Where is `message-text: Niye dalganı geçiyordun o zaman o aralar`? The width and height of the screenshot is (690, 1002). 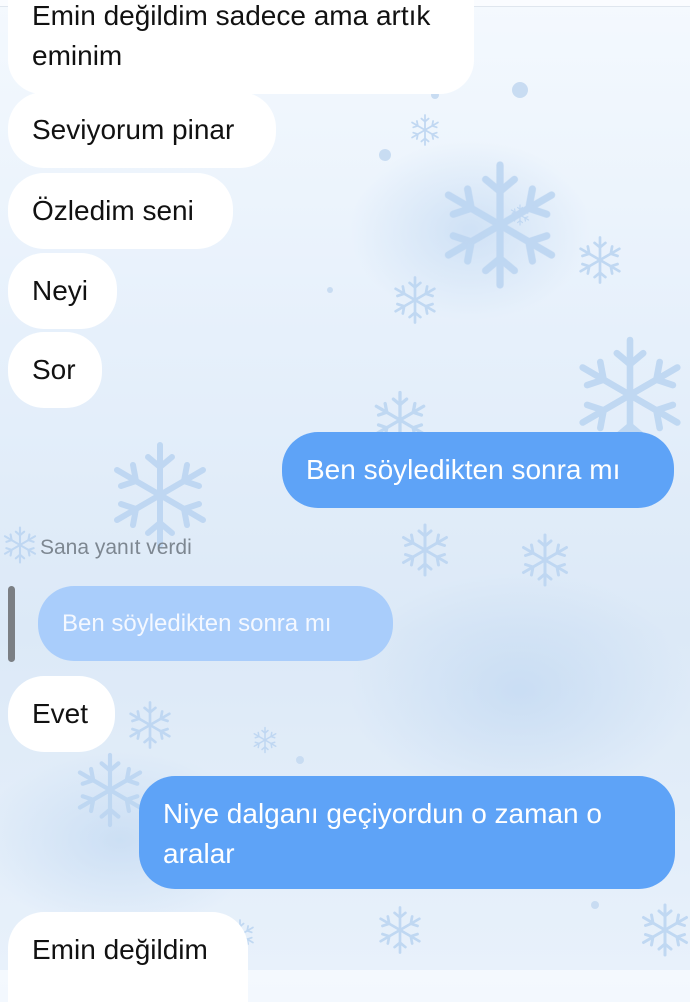
message-text: Niye dalganı geçiyordun o zaman o aralar is located at coordinates (382, 833).